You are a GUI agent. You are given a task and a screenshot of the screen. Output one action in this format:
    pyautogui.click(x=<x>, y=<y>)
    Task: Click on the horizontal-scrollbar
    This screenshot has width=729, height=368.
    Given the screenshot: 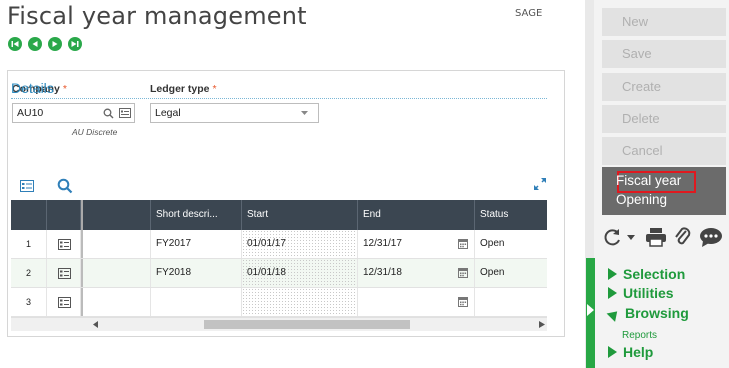 What is the action you would take?
    pyautogui.click(x=279, y=324)
    